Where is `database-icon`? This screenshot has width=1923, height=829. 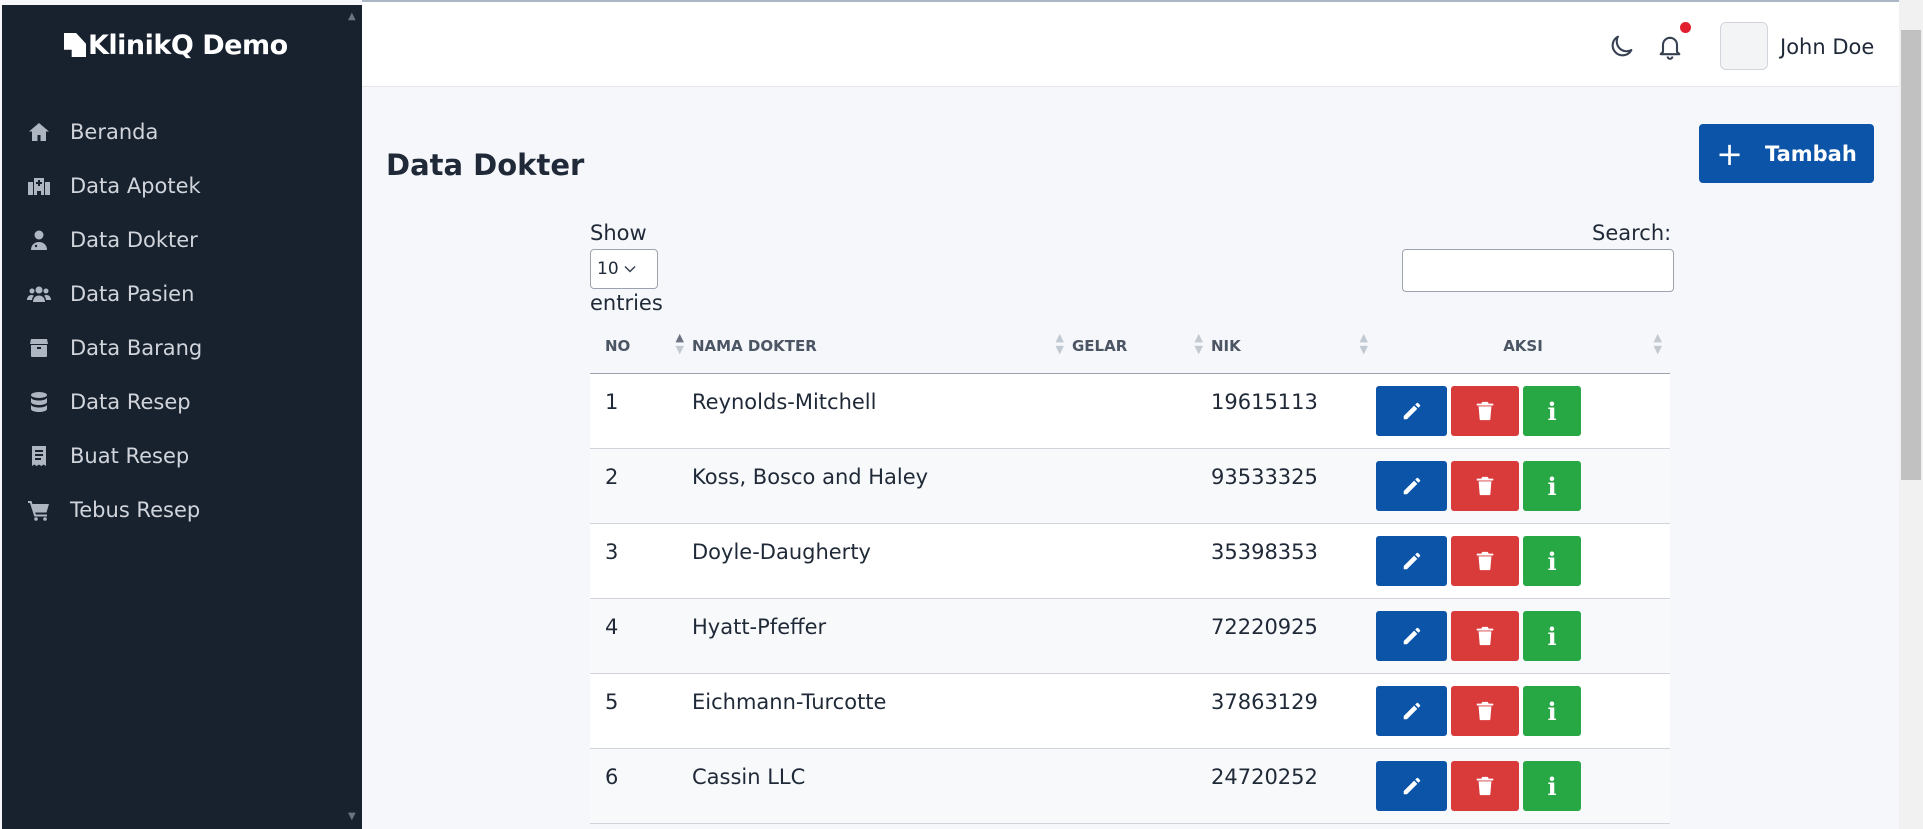 database-icon is located at coordinates (39, 402).